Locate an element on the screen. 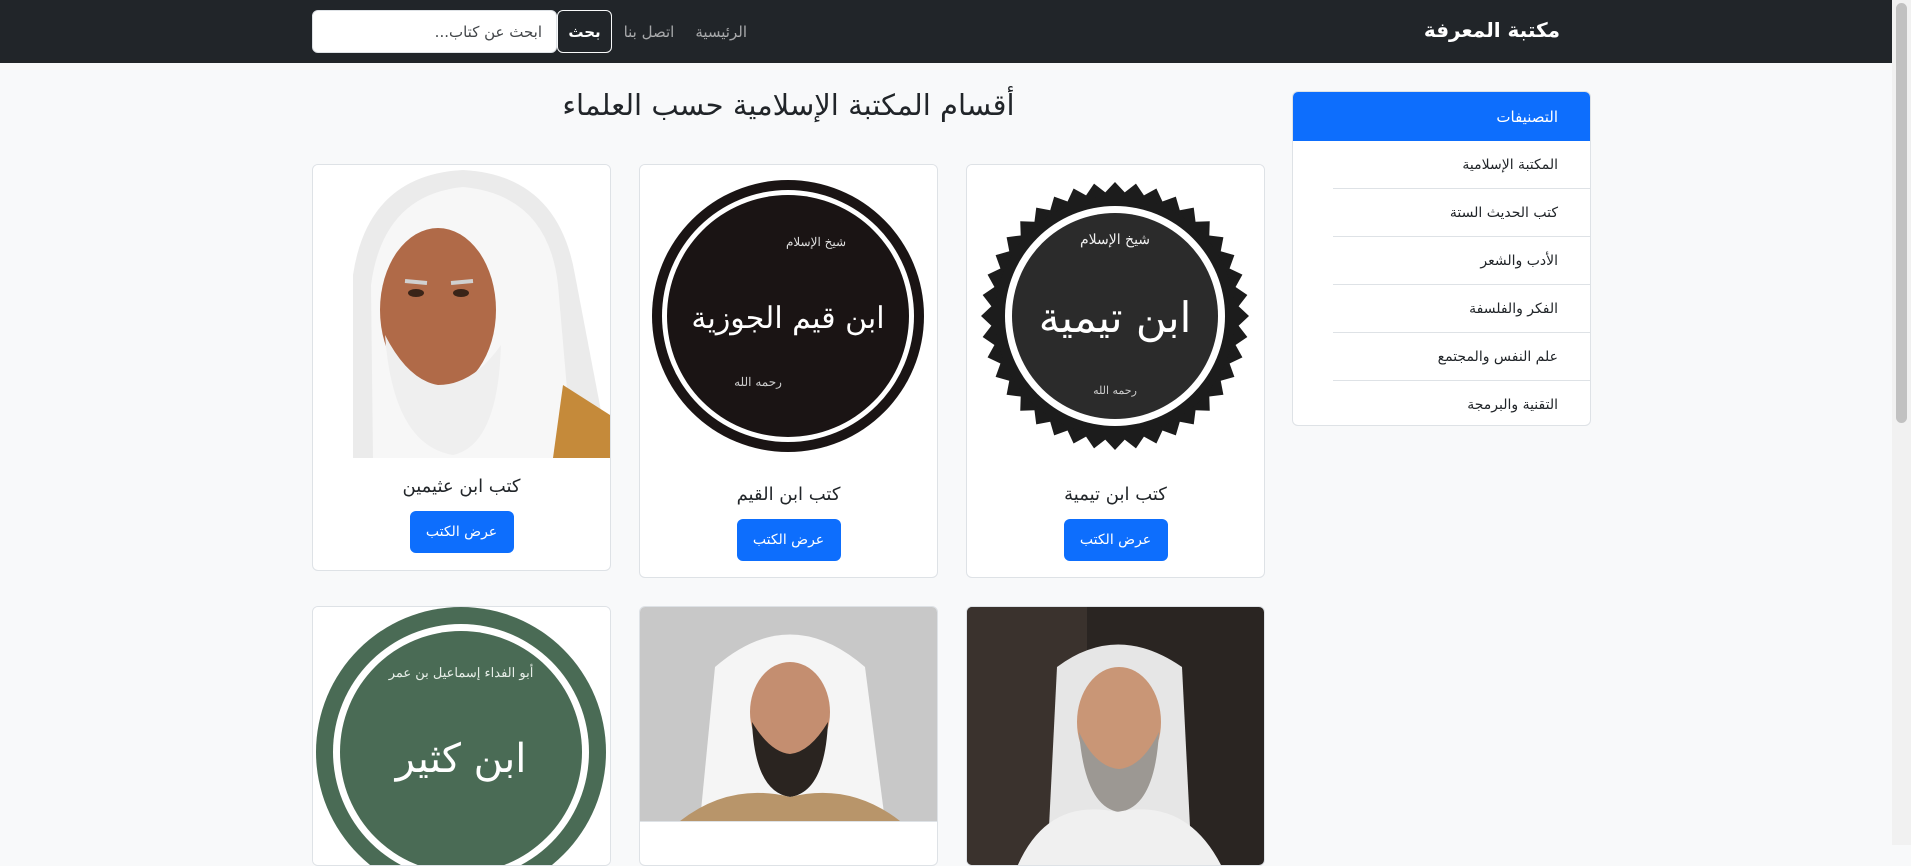 This screenshot has width=1911, height=866. nav-home-link: الرئيسية is located at coordinates (721, 32).